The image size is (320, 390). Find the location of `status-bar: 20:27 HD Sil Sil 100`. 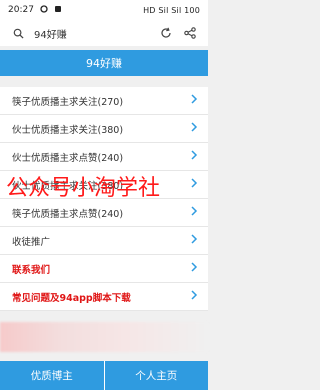

status-bar: 20:27 HD Sil Sil 100 is located at coordinates (104, 10).